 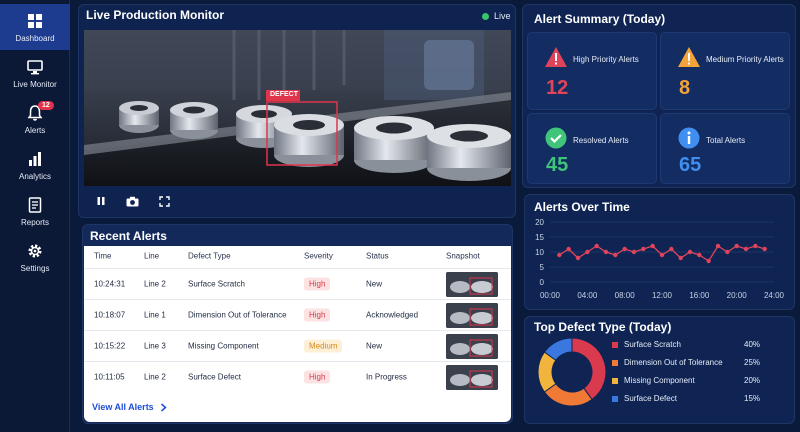 I want to click on y-tick-label: 10, so click(x=539, y=252).